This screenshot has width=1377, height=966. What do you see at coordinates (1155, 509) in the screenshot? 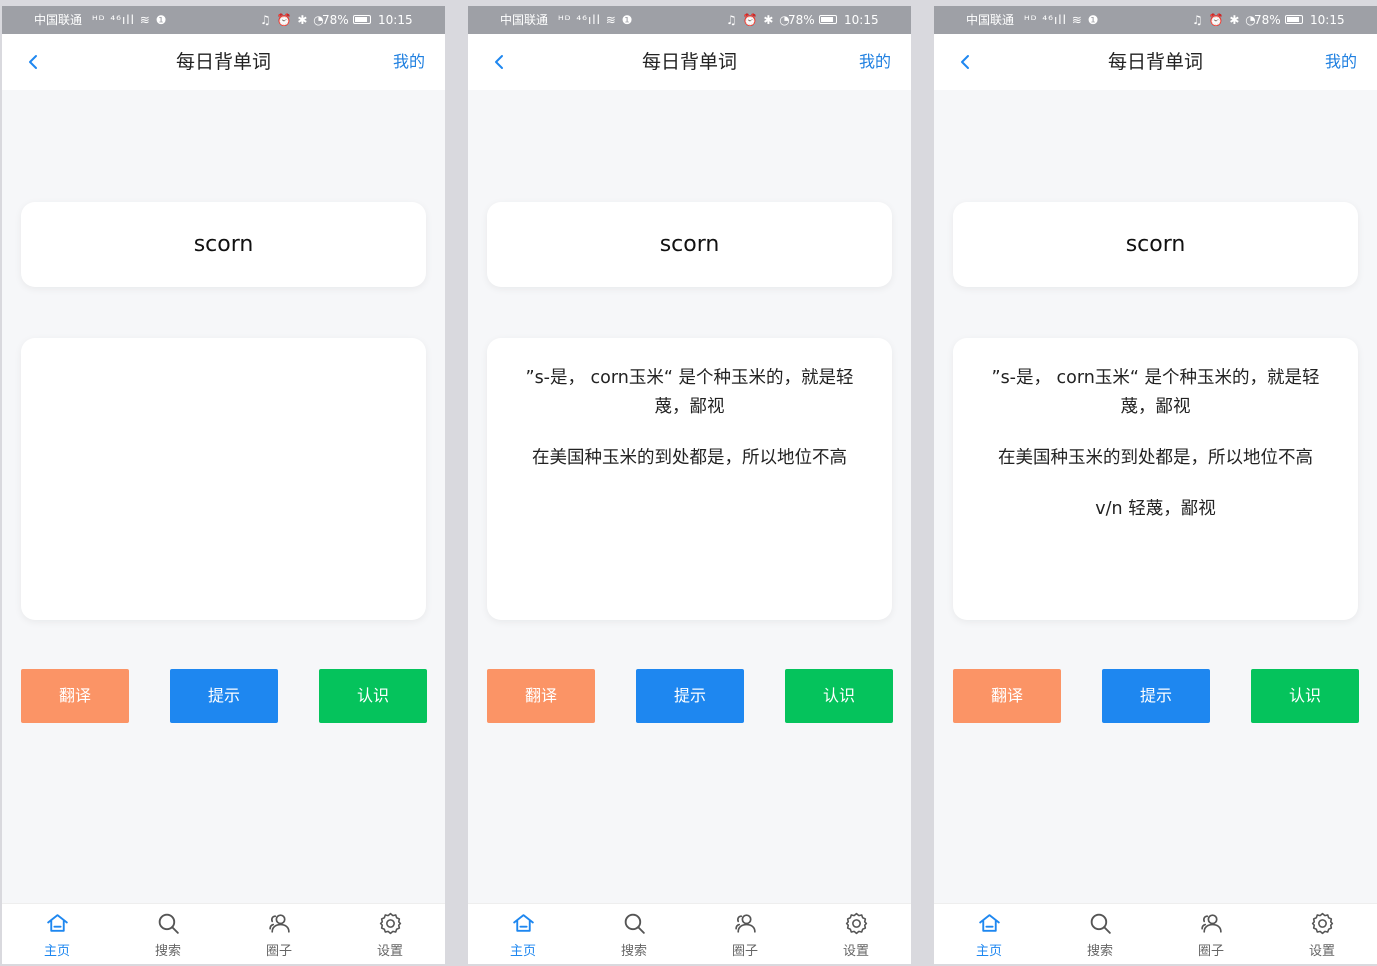
I see `definition-line: v/n 轻蔑，鄙视` at bounding box center [1155, 509].